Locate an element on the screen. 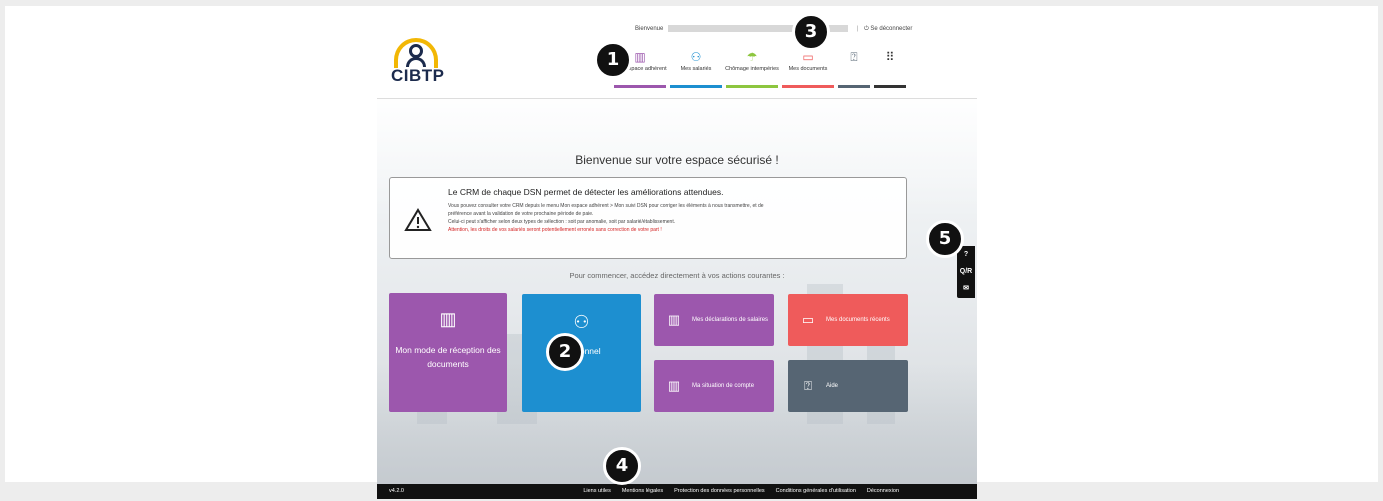 This screenshot has width=1383, height=501. footer-link-protection-donnees: Protection des données personnelles is located at coordinates (719, 491).